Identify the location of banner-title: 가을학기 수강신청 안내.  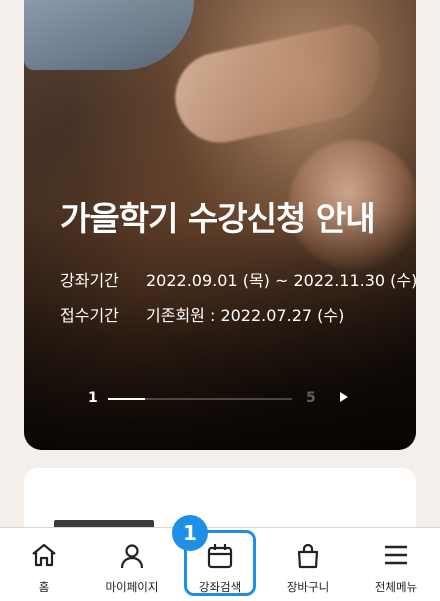
(218, 218).